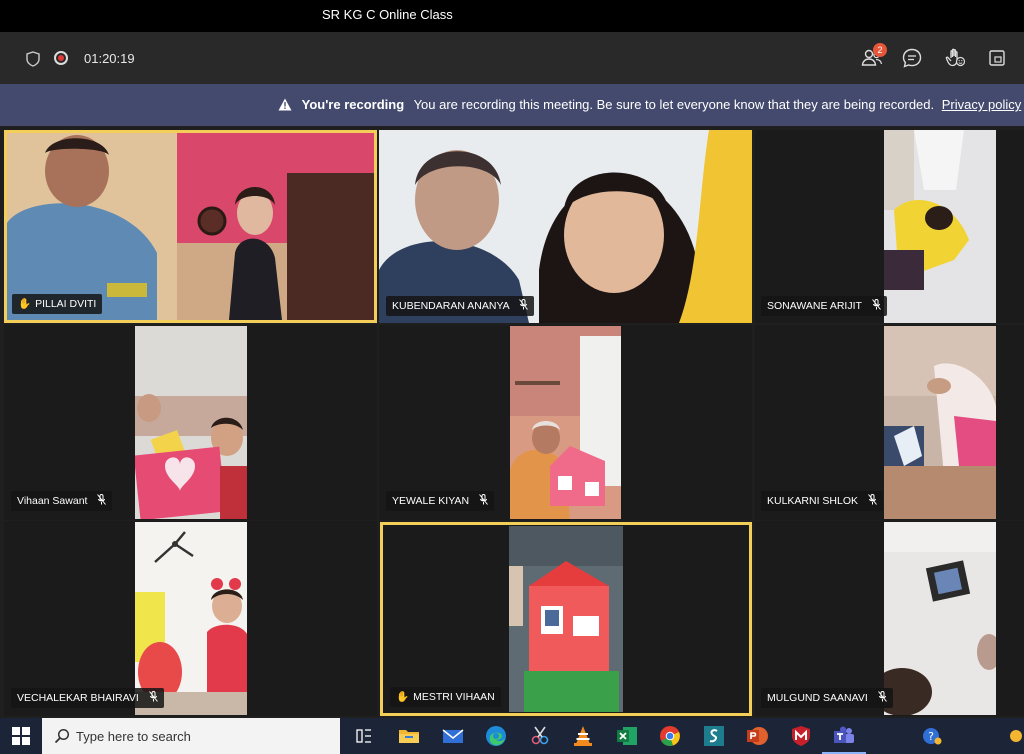 Image resolution: width=1024 pixels, height=754 pixels. I want to click on edge-icon, so click(496, 736).